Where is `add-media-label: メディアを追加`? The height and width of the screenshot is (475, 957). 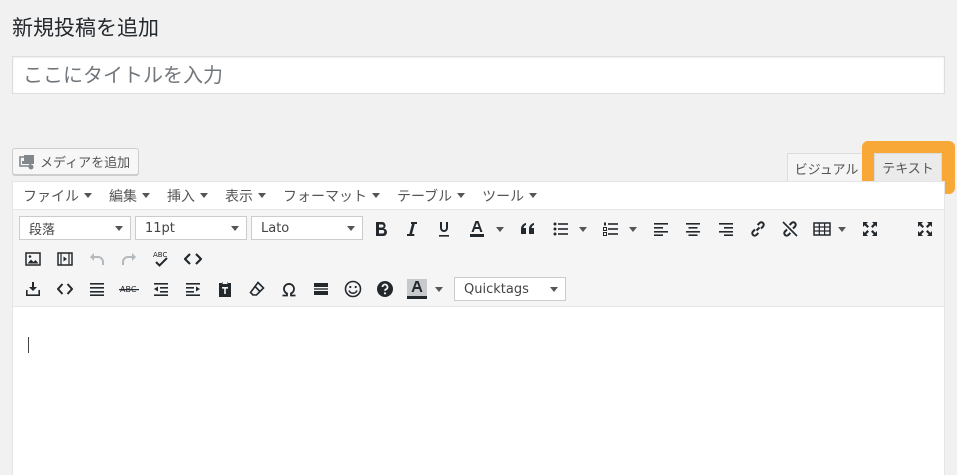
add-media-label: メディアを追加 is located at coordinates (85, 163).